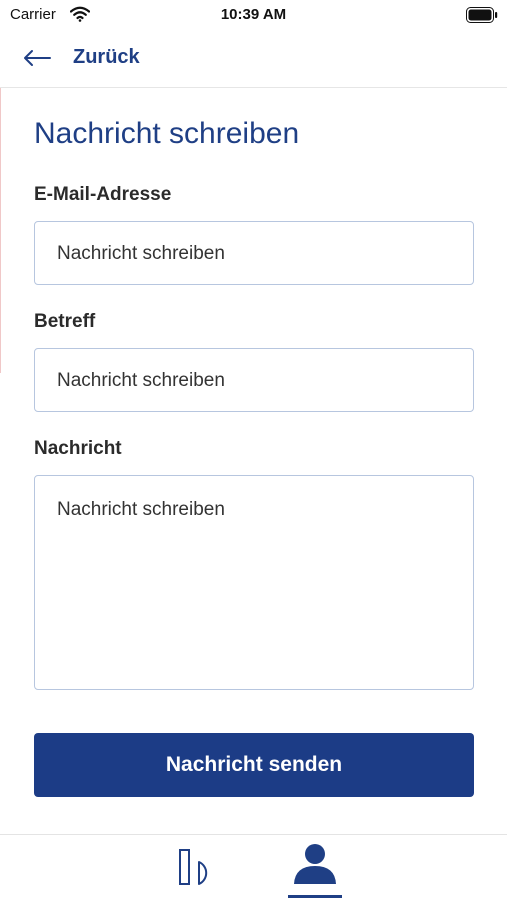 This screenshot has height=900, width=507. I want to click on subject-label: Betreff, so click(65, 321).